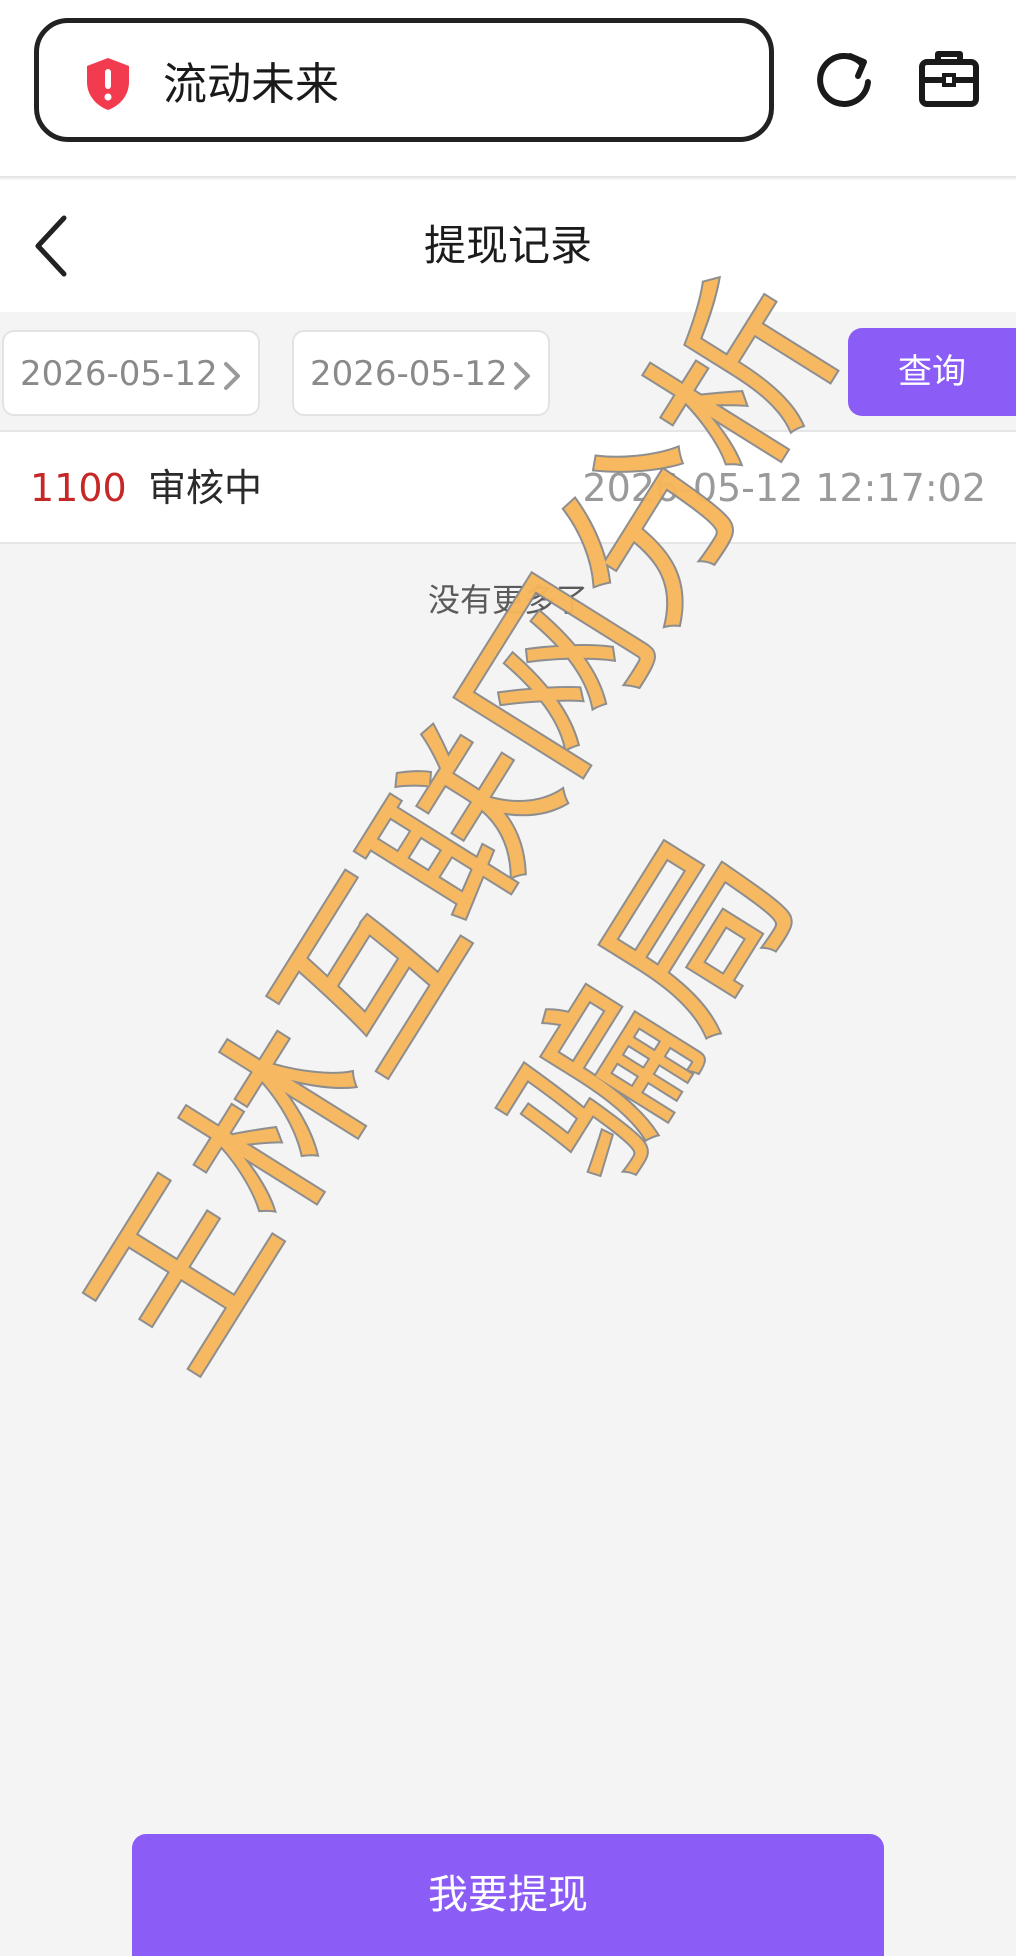 This screenshot has width=1016, height=1956. I want to click on withdraw-button: 我要提现, so click(508, 1895).